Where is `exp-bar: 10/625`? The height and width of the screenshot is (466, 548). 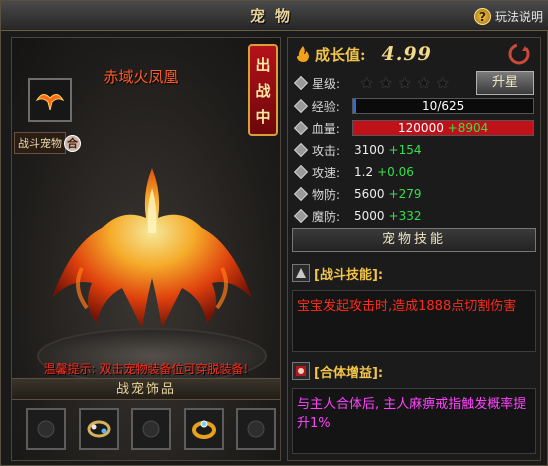 exp-bar: 10/625 is located at coordinates (443, 106).